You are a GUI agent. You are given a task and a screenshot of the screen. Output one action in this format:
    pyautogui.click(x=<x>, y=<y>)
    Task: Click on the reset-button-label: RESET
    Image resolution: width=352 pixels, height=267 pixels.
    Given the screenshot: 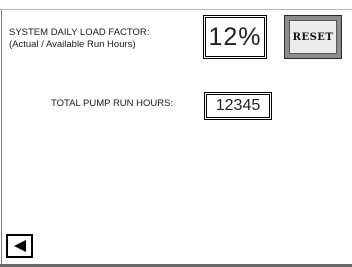 What is the action you would take?
    pyautogui.click(x=313, y=37)
    